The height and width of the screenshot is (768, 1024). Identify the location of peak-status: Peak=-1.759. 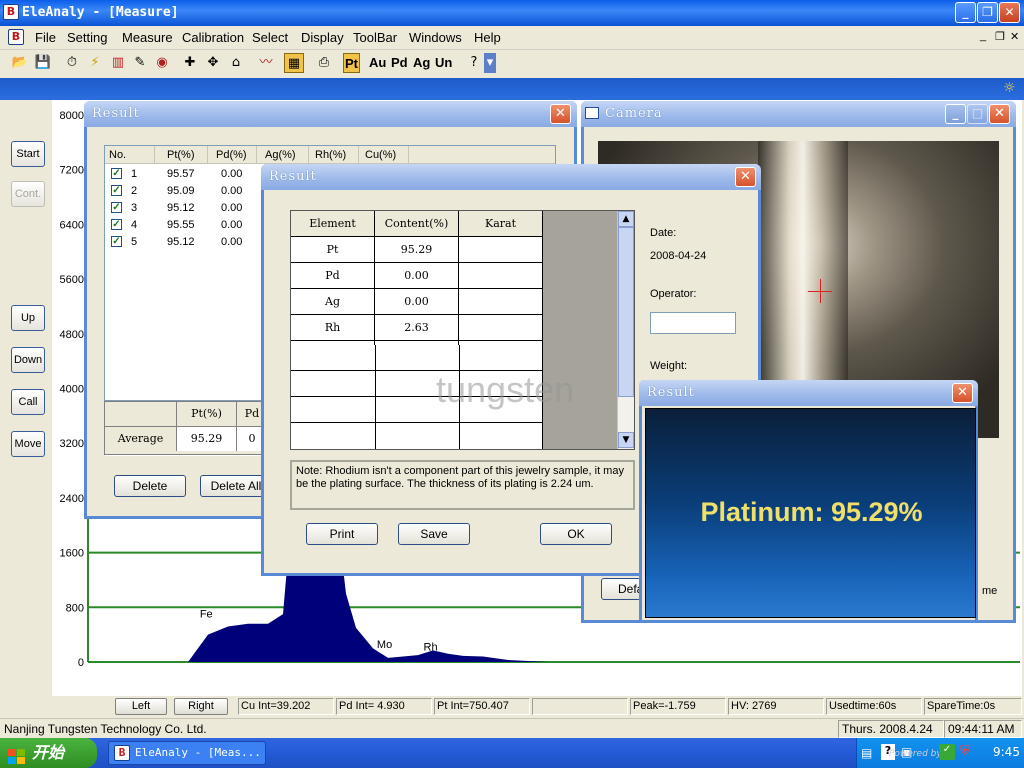
(678, 706).